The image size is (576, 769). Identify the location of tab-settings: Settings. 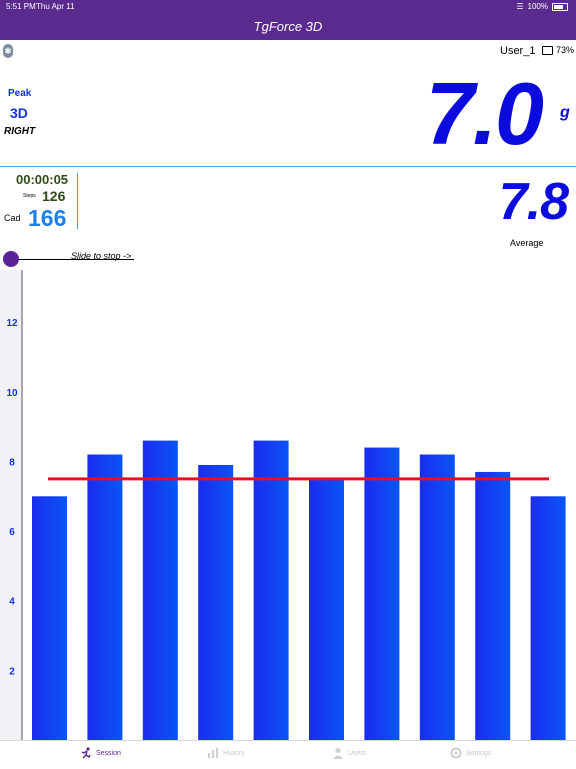
(470, 753).